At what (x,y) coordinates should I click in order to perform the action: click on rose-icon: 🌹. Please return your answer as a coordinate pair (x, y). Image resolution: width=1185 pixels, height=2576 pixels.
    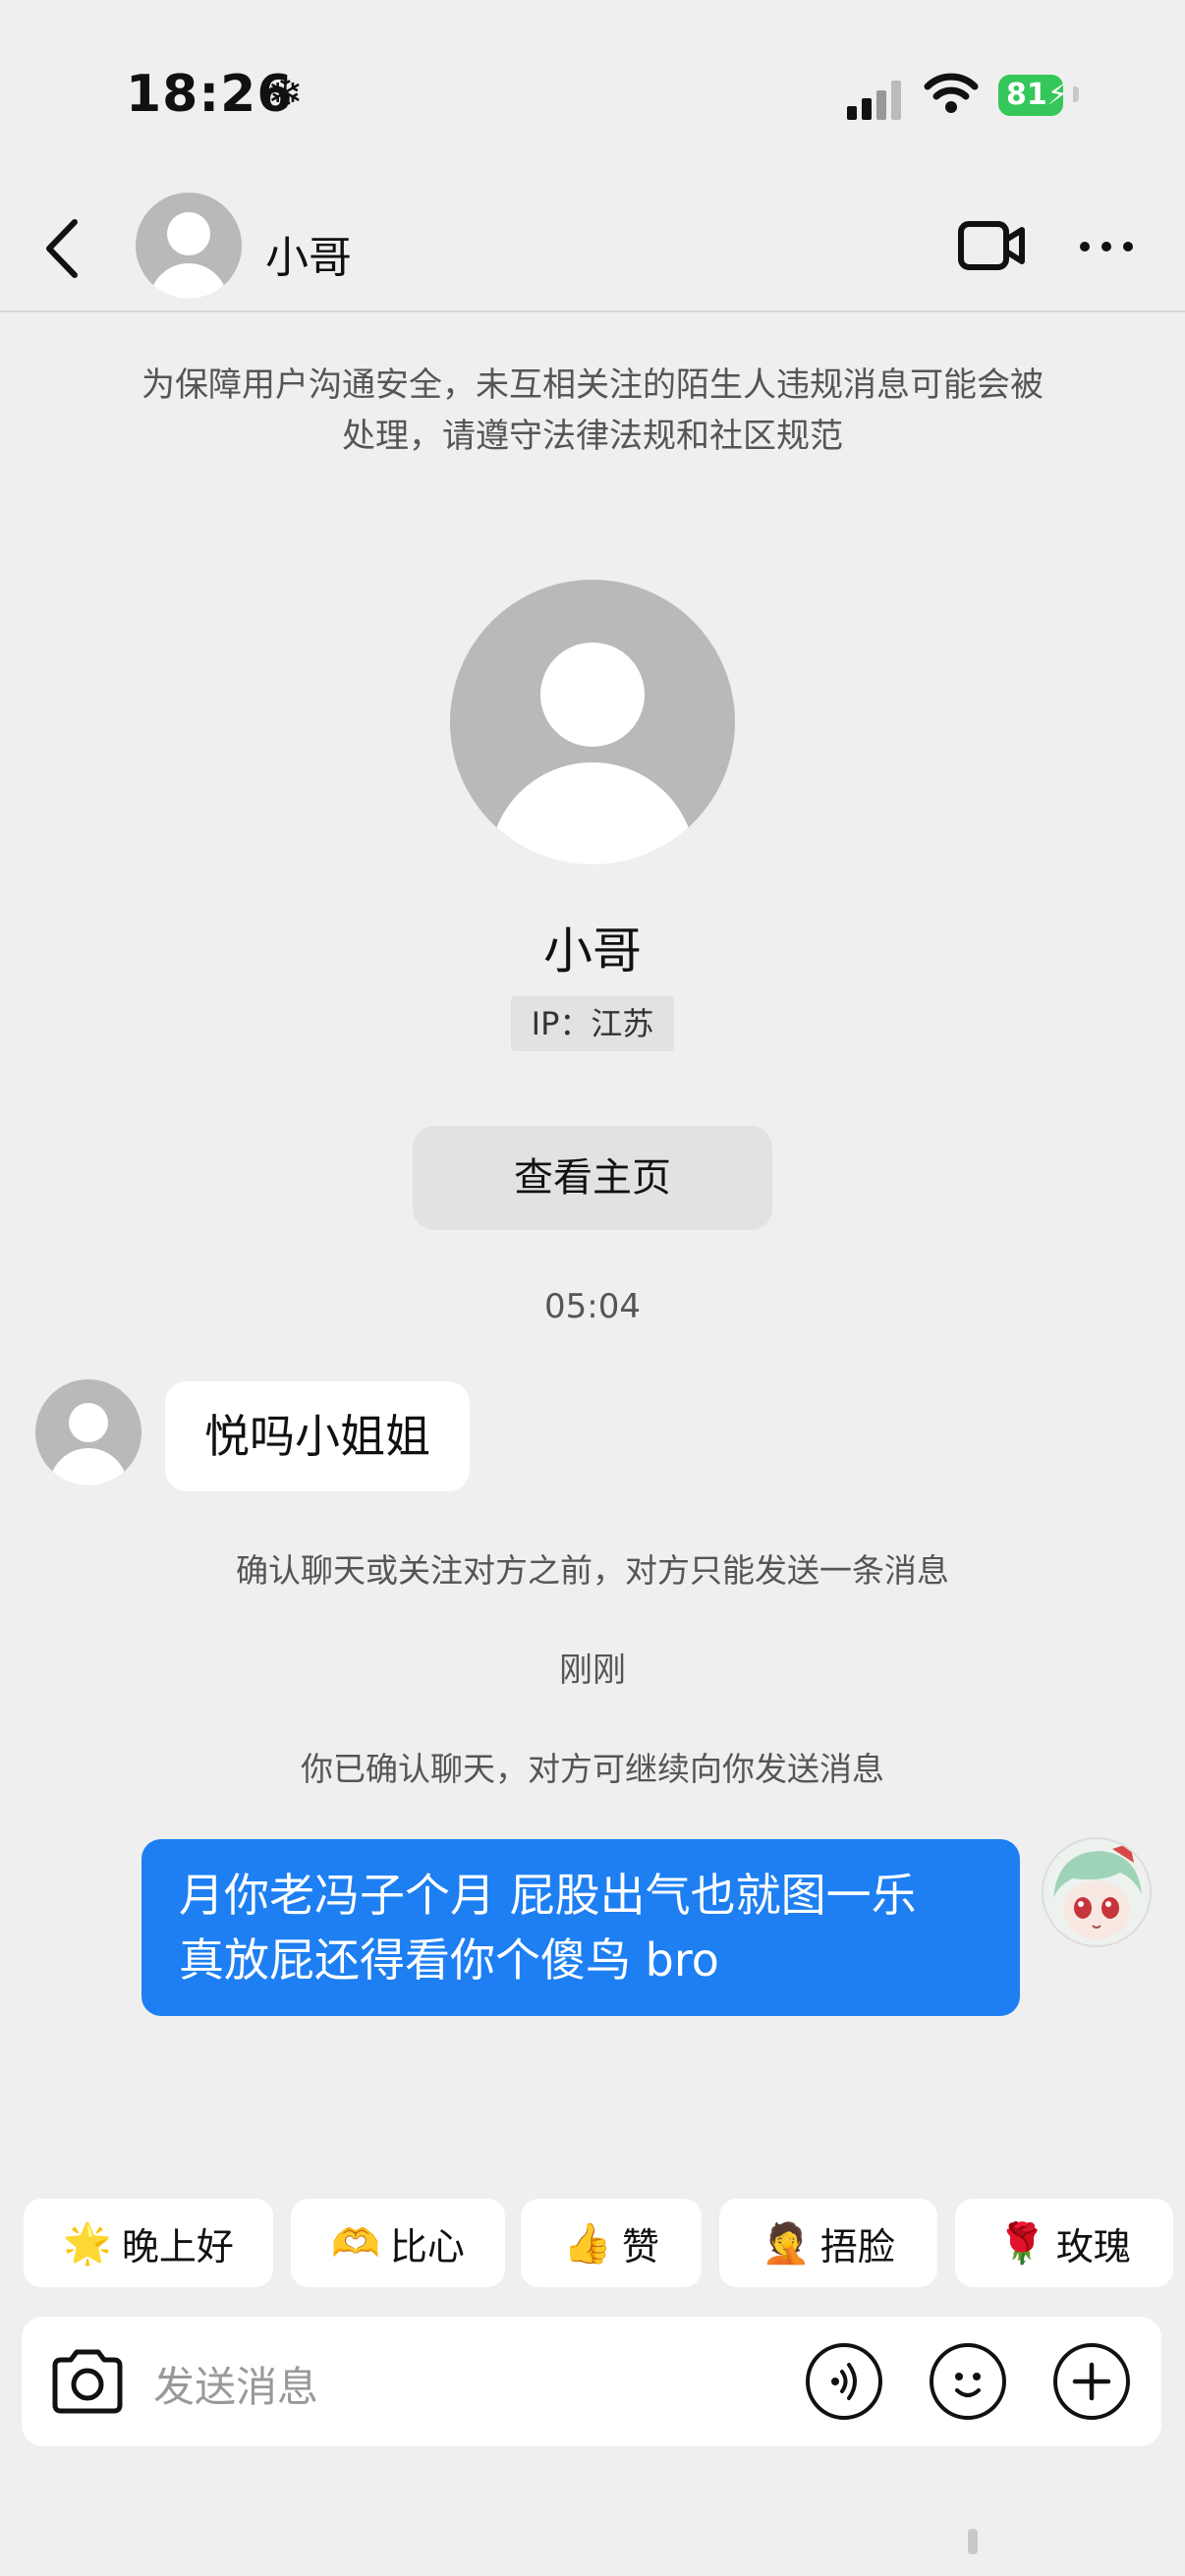
    Looking at the image, I should click on (1022, 2243).